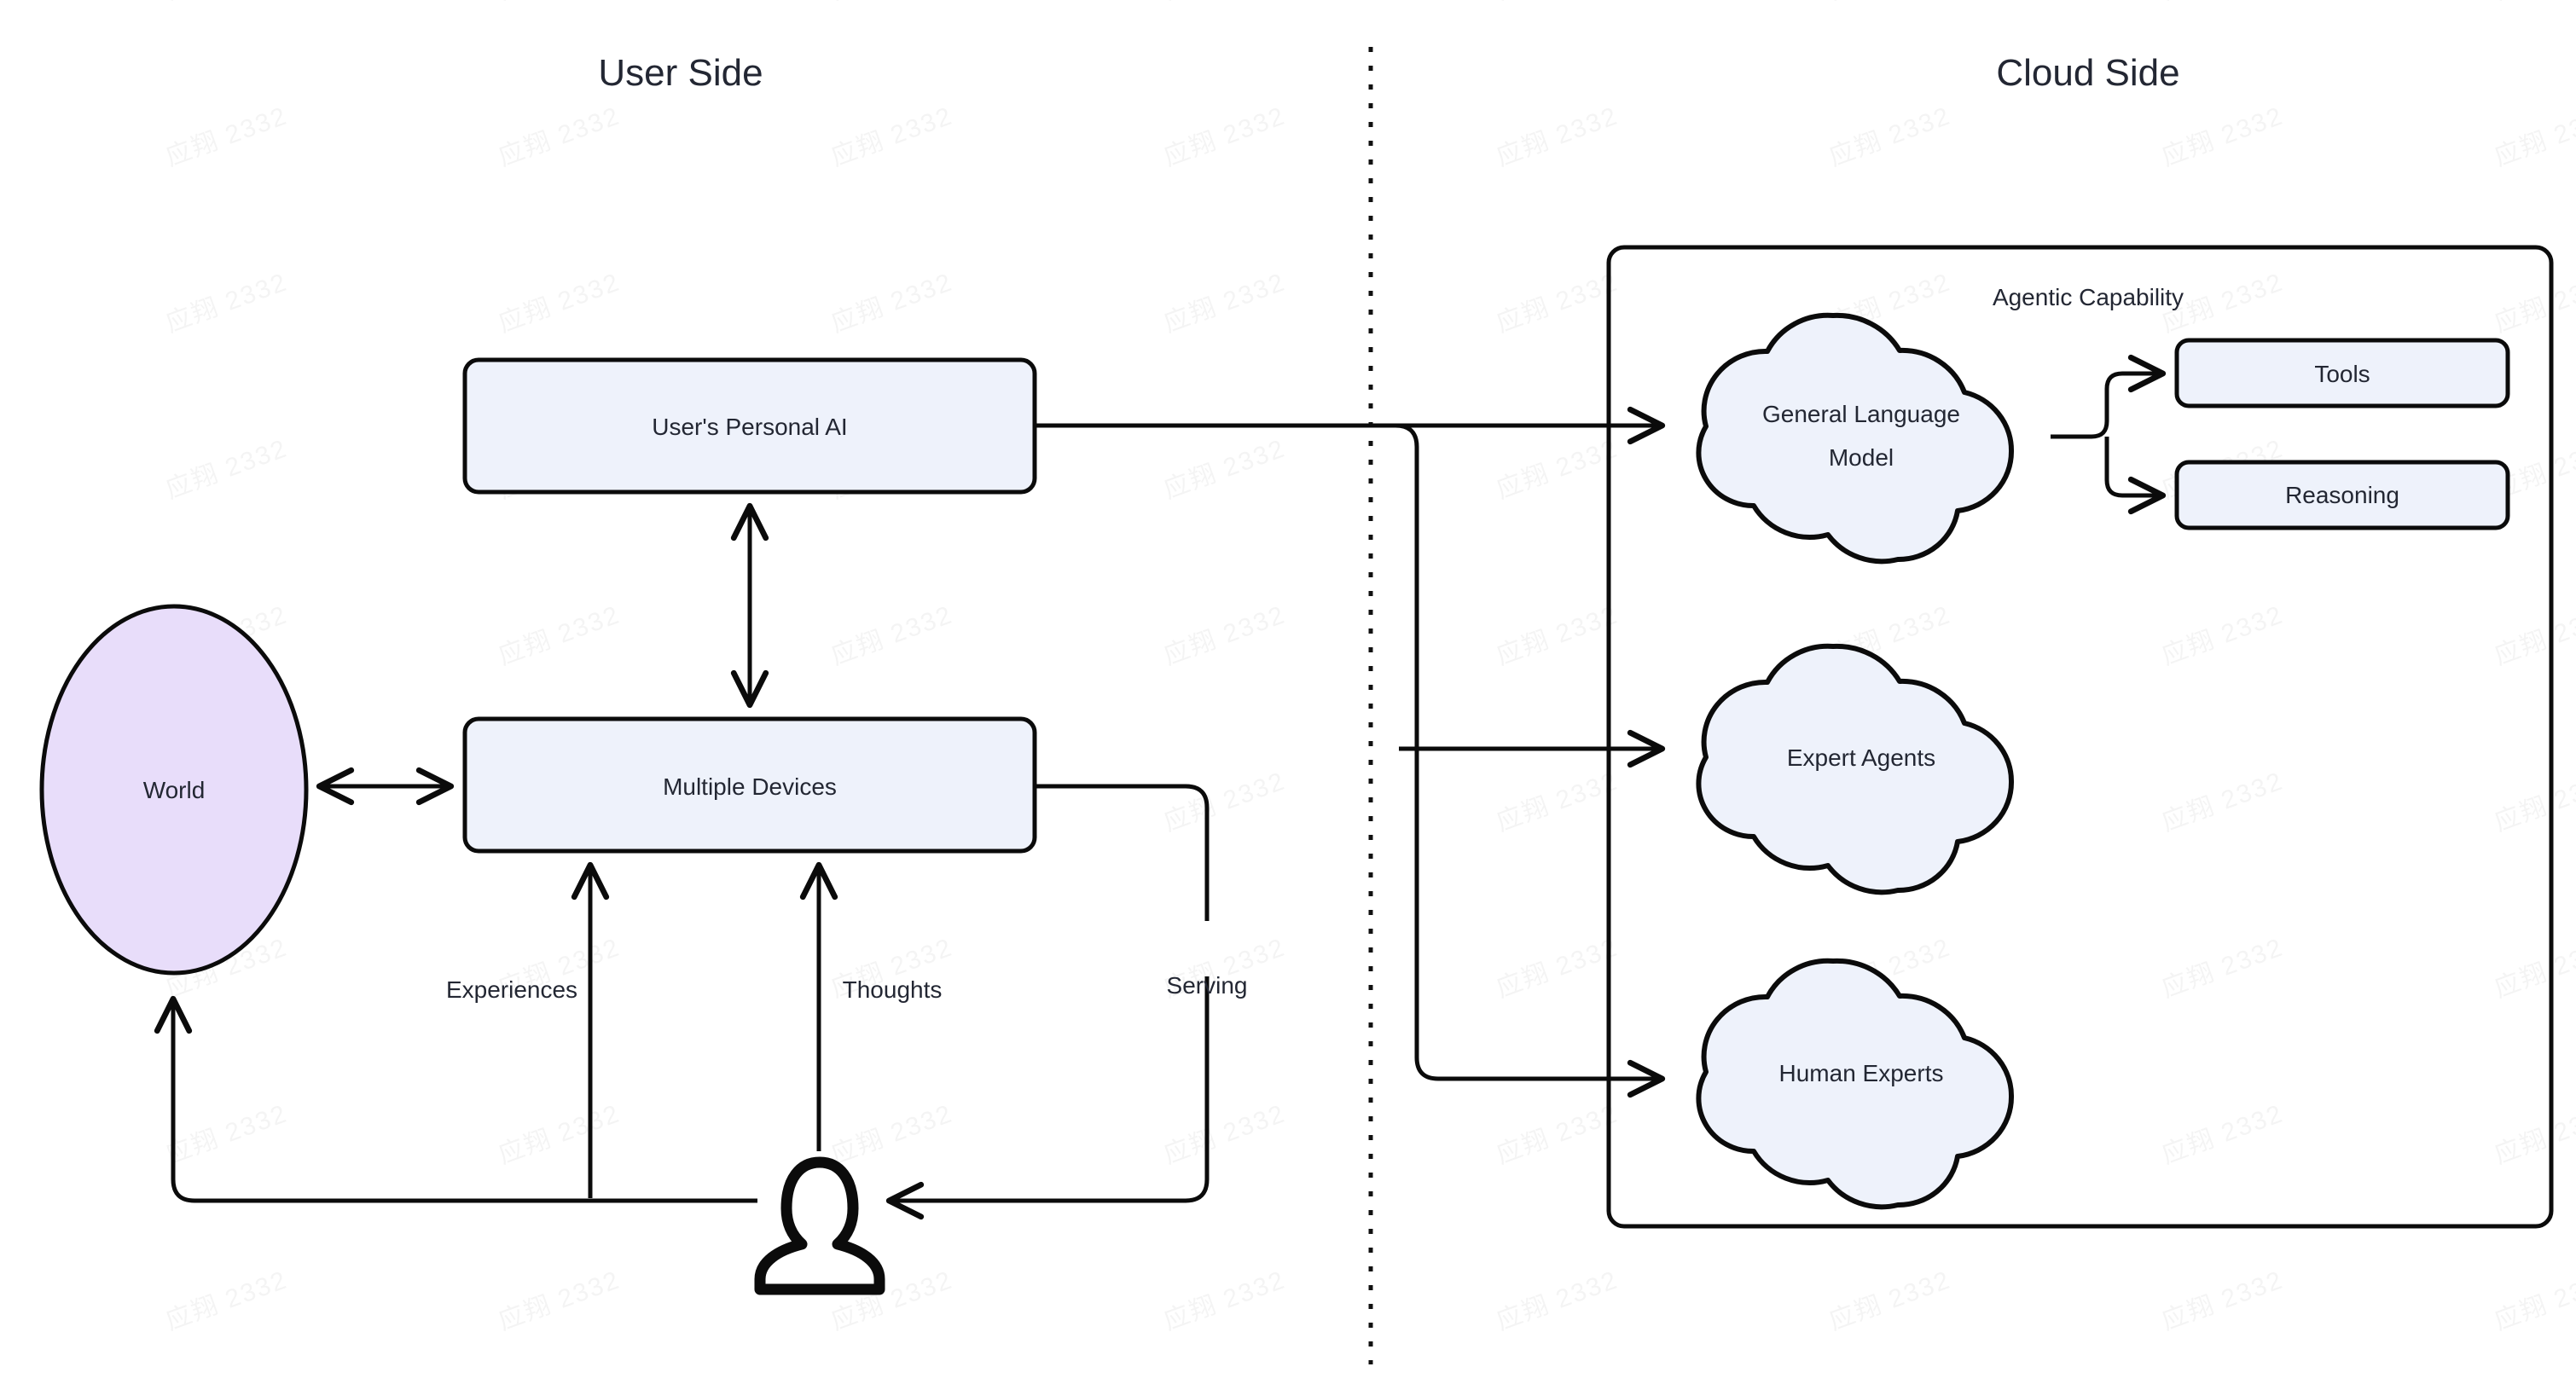  I want to click on human-experts-node: Human Experts, so click(1855, 1084).